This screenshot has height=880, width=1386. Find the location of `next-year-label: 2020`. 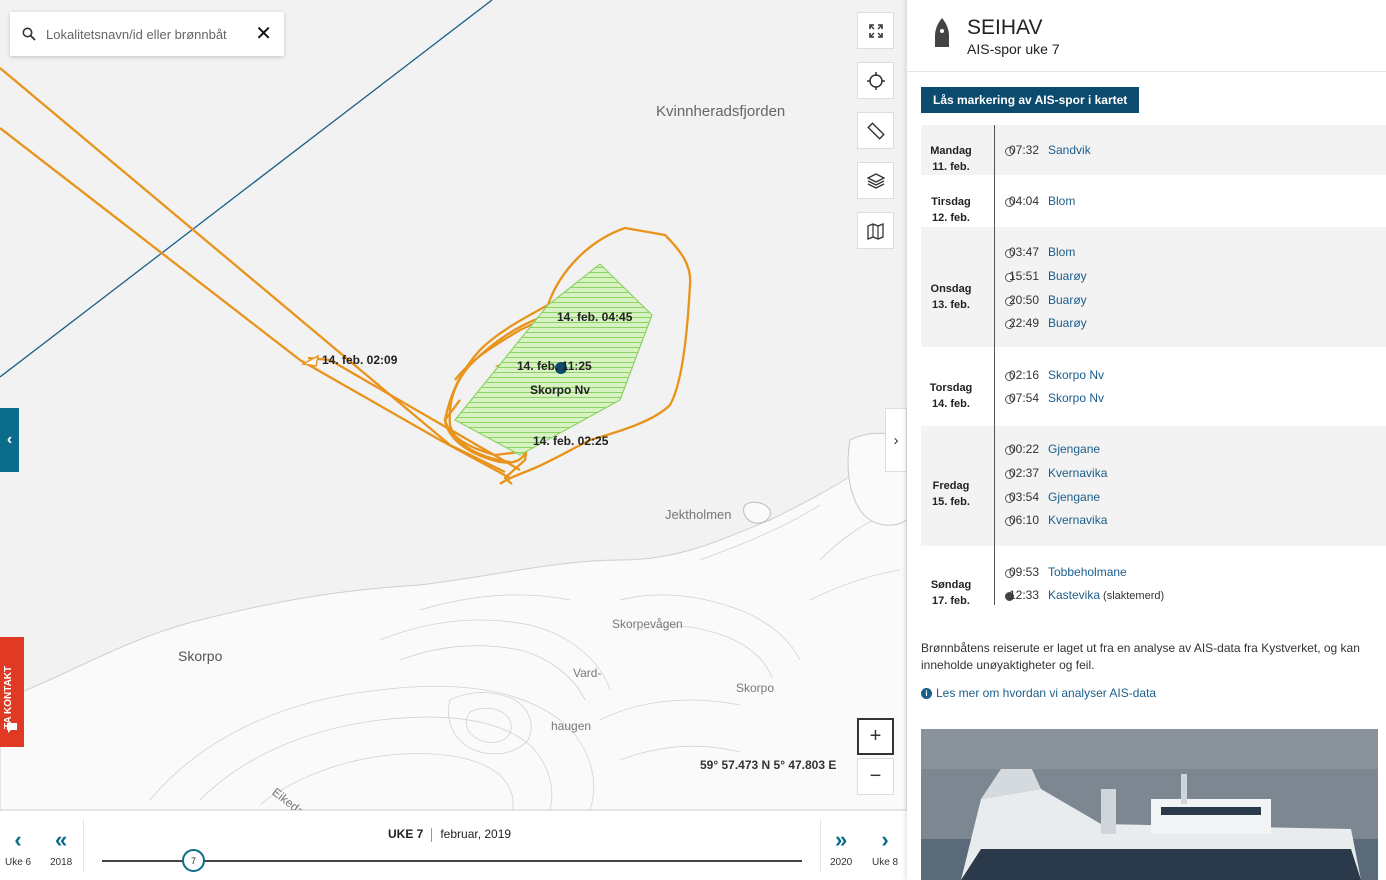

next-year-label: 2020 is located at coordinates (841, 862).